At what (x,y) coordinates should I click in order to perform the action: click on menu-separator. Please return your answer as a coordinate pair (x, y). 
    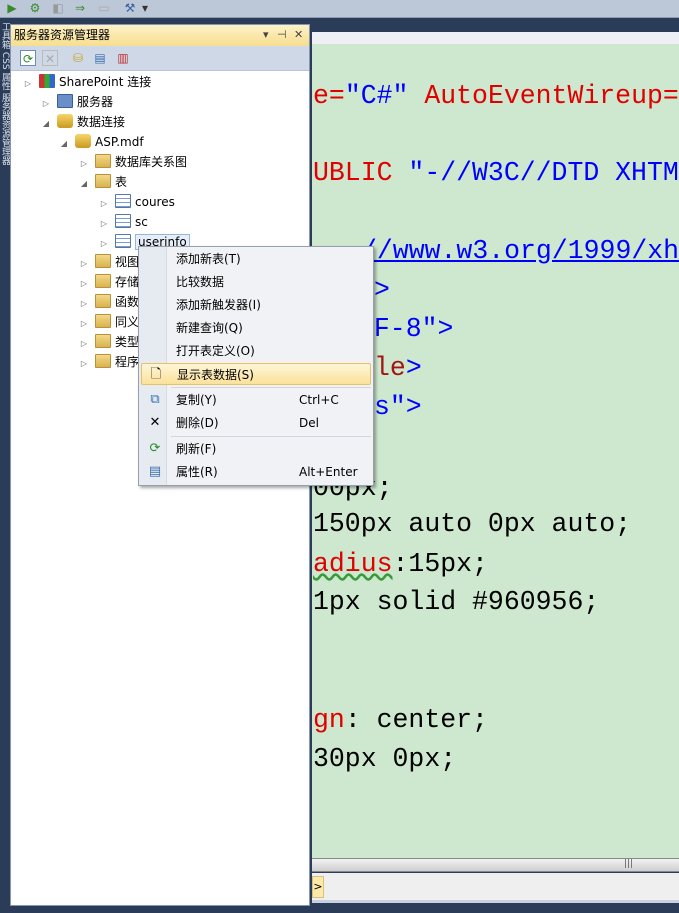
    Looking at the image, I should click on (271, 436).